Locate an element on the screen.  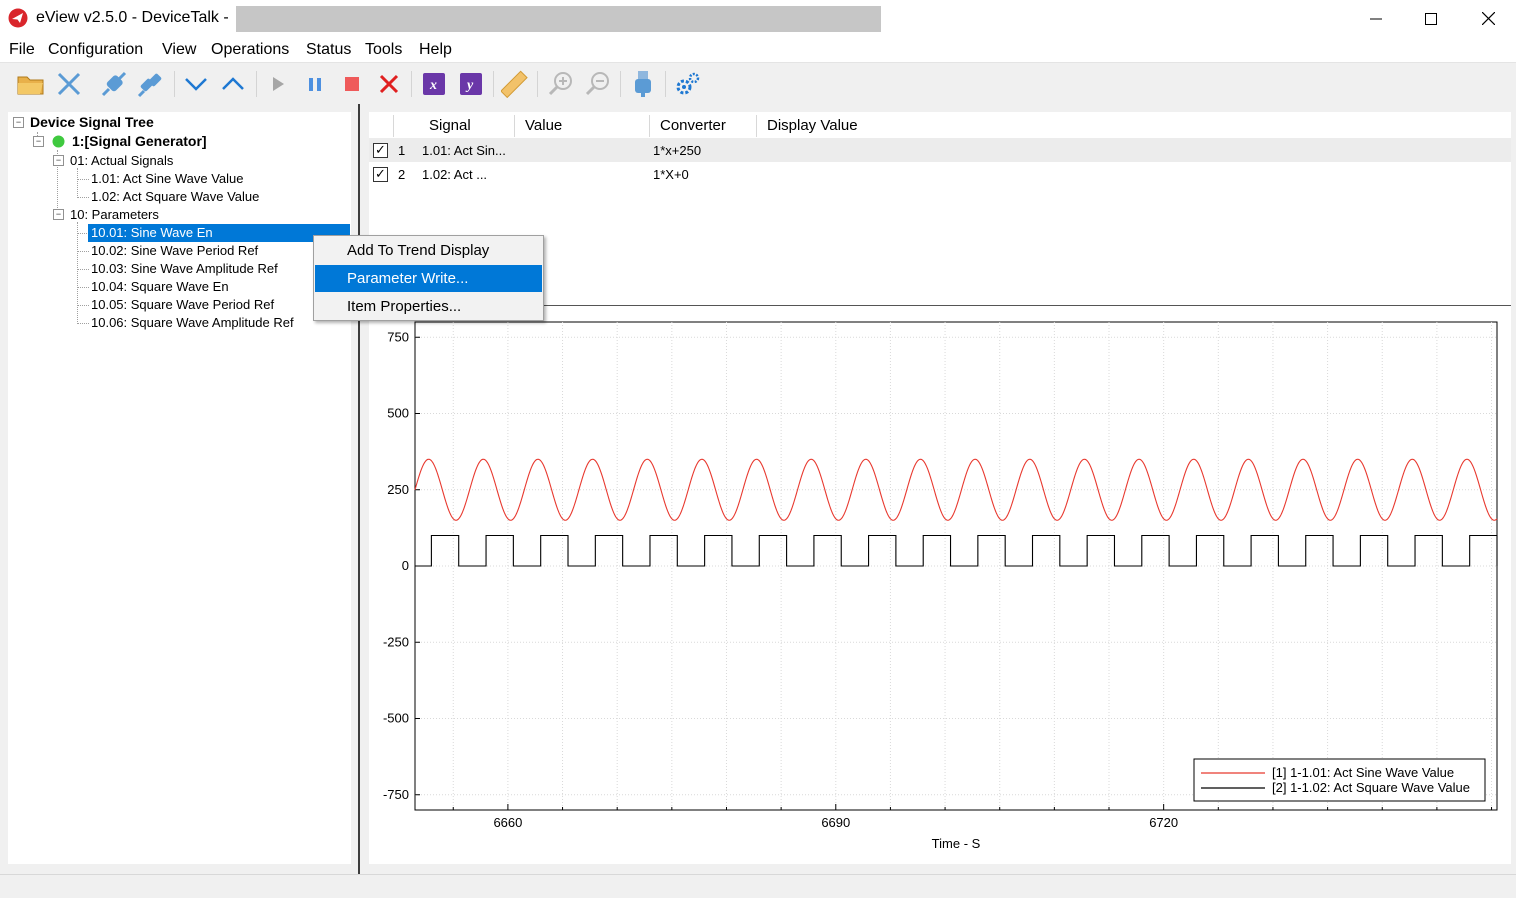
y-tick-label: 250 is located at coordinates (398, 489).